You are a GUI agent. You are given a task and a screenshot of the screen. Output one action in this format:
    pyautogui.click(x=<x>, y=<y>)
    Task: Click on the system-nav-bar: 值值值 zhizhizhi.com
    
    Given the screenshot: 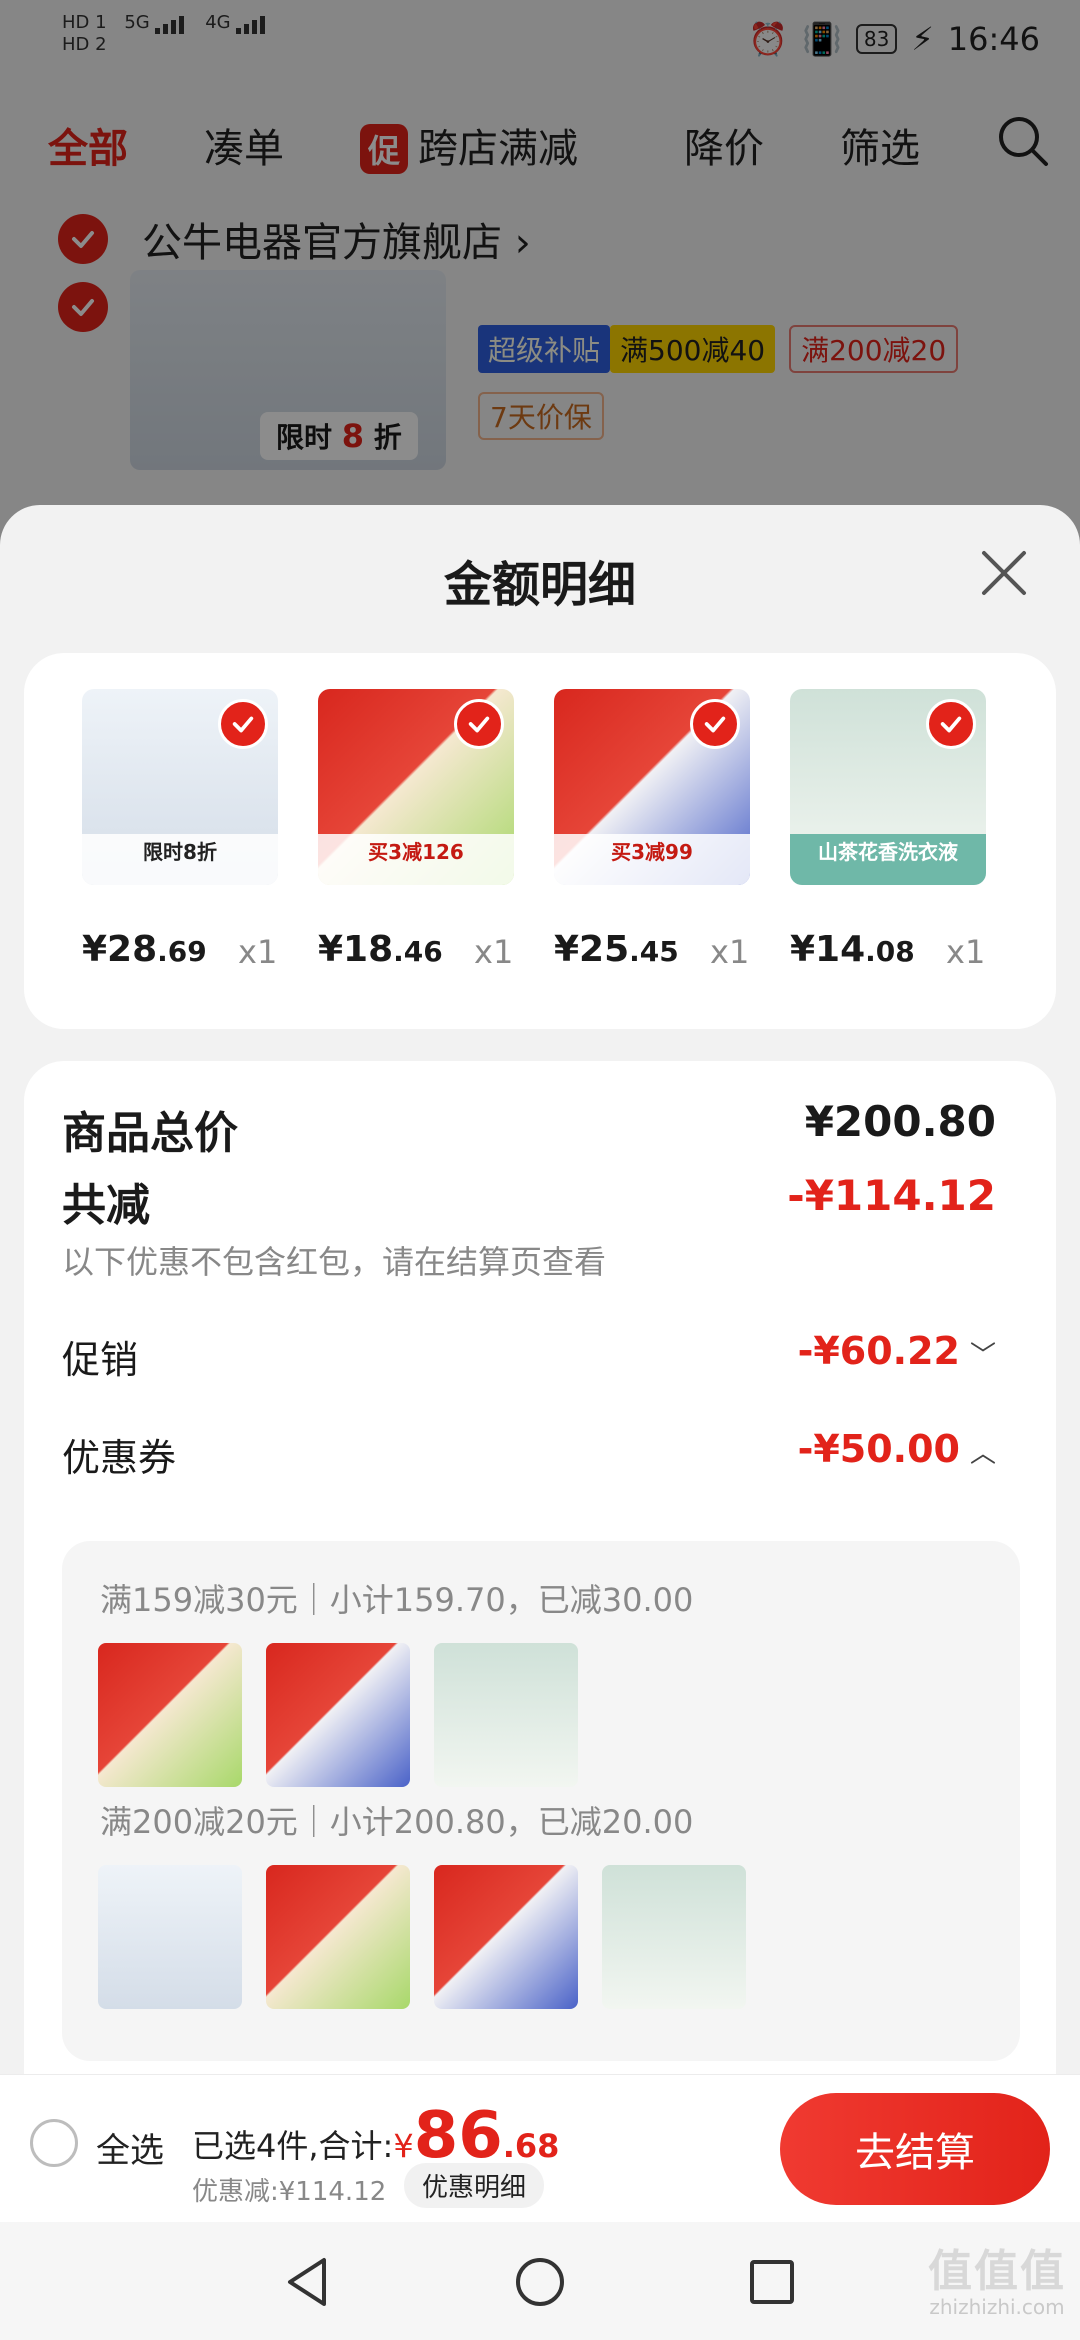 What is the action you would take?
    pyautogui.click(x=540, y=2281)
    